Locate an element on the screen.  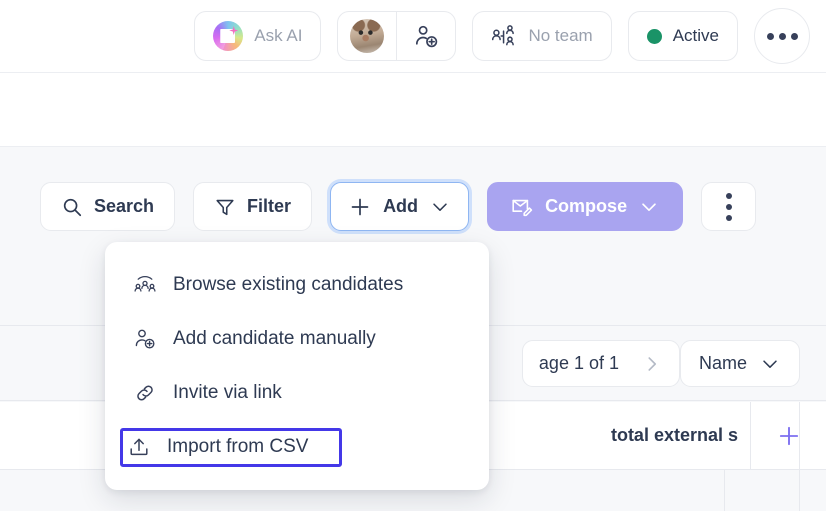
team-selector-button: No team is located at coordinates (542, 36).